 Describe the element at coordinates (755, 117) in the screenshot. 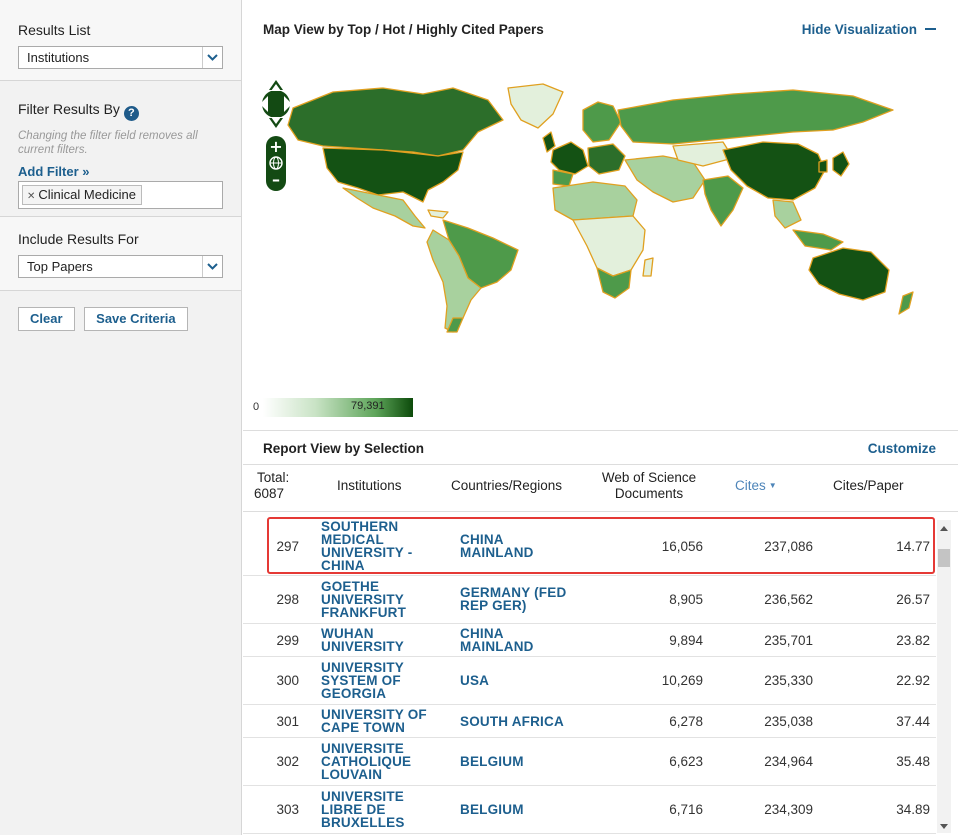

I see `map-region-russia` at that location.